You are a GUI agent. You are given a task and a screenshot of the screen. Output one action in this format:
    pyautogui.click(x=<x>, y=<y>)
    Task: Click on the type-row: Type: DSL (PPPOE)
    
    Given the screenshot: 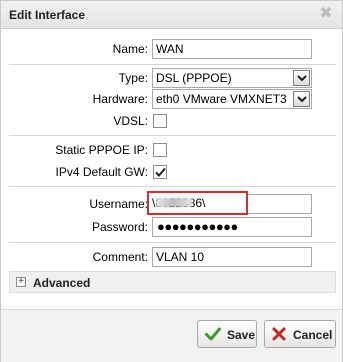 What is the action you would take?
    pyautogui.click(x=172, y=78)
    